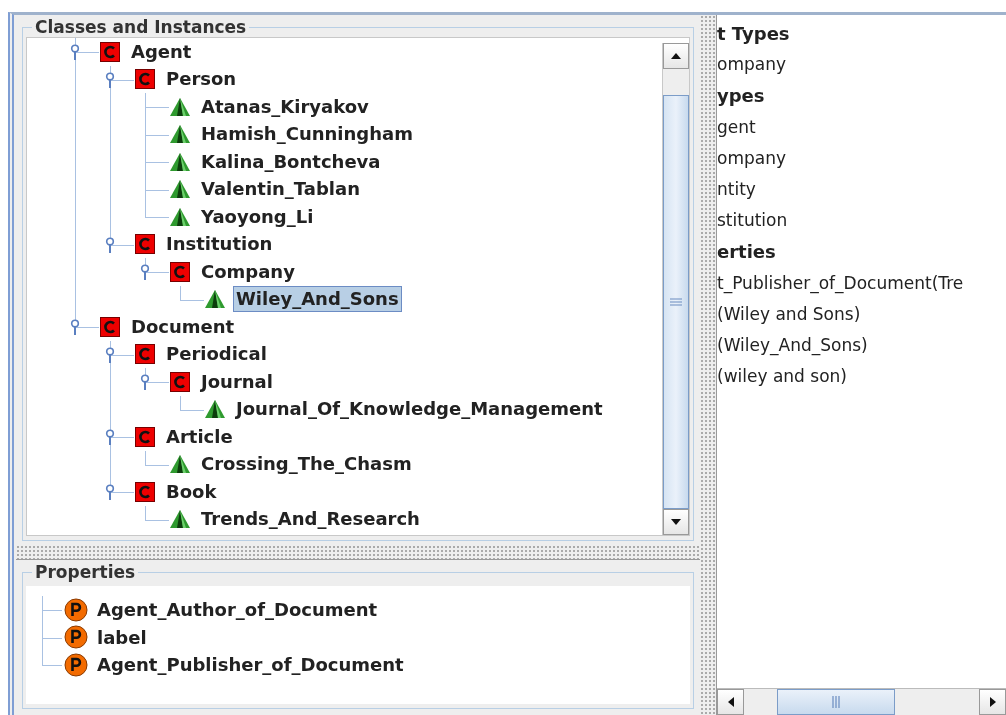  What do you see at coordinates (199, 436) in the screenshot?
I see `class-tree-item: Article` at bounding box center [199, 436].